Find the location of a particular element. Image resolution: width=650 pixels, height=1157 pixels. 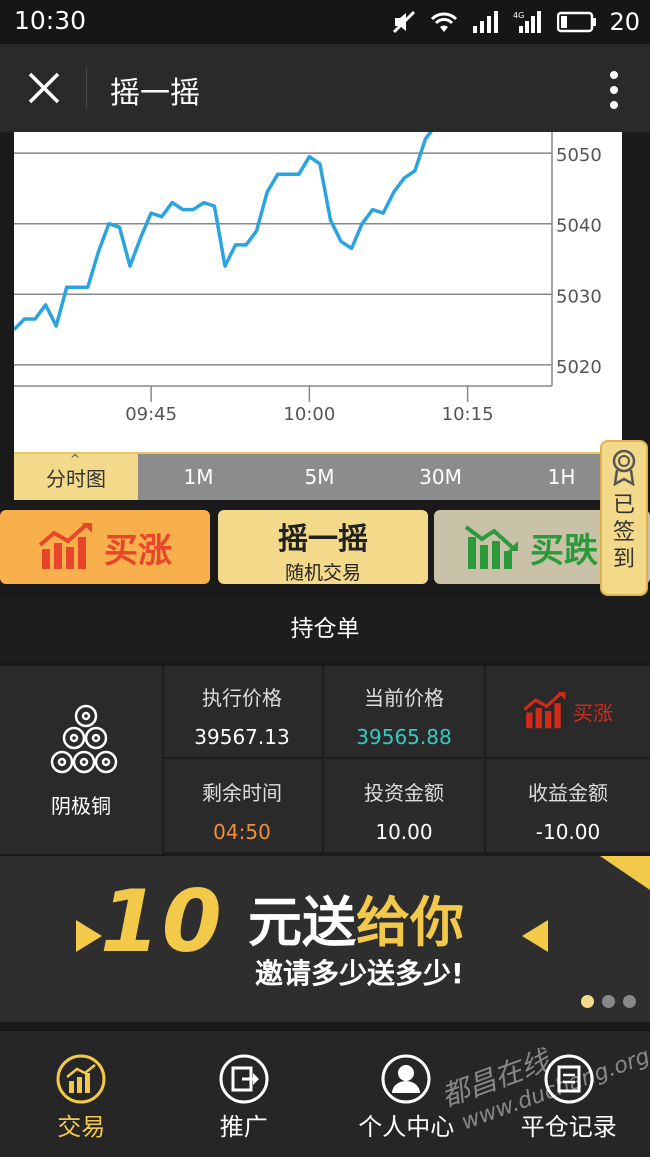

current-price-label: 当前价格 is located at coordinates (404, 696).